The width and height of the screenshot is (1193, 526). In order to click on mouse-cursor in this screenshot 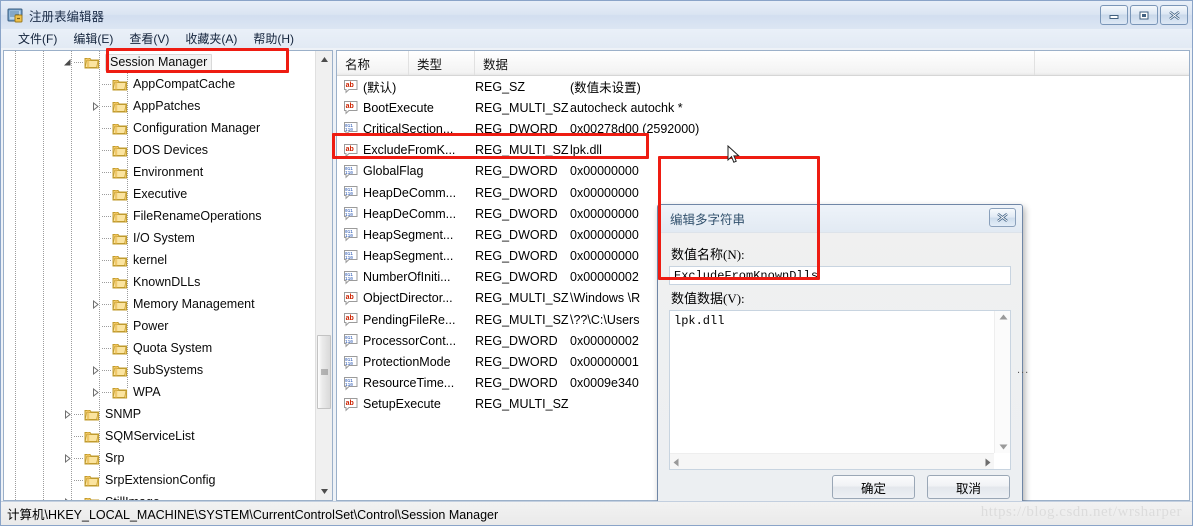, I will do `click(734, 154)`.